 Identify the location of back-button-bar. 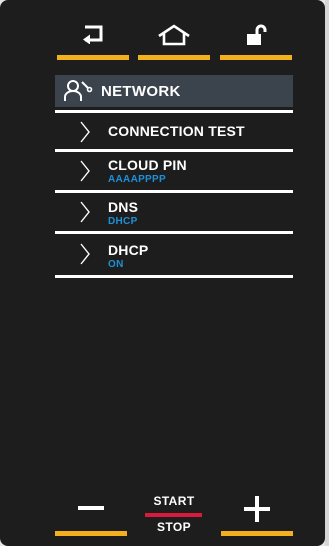
(93, 57).